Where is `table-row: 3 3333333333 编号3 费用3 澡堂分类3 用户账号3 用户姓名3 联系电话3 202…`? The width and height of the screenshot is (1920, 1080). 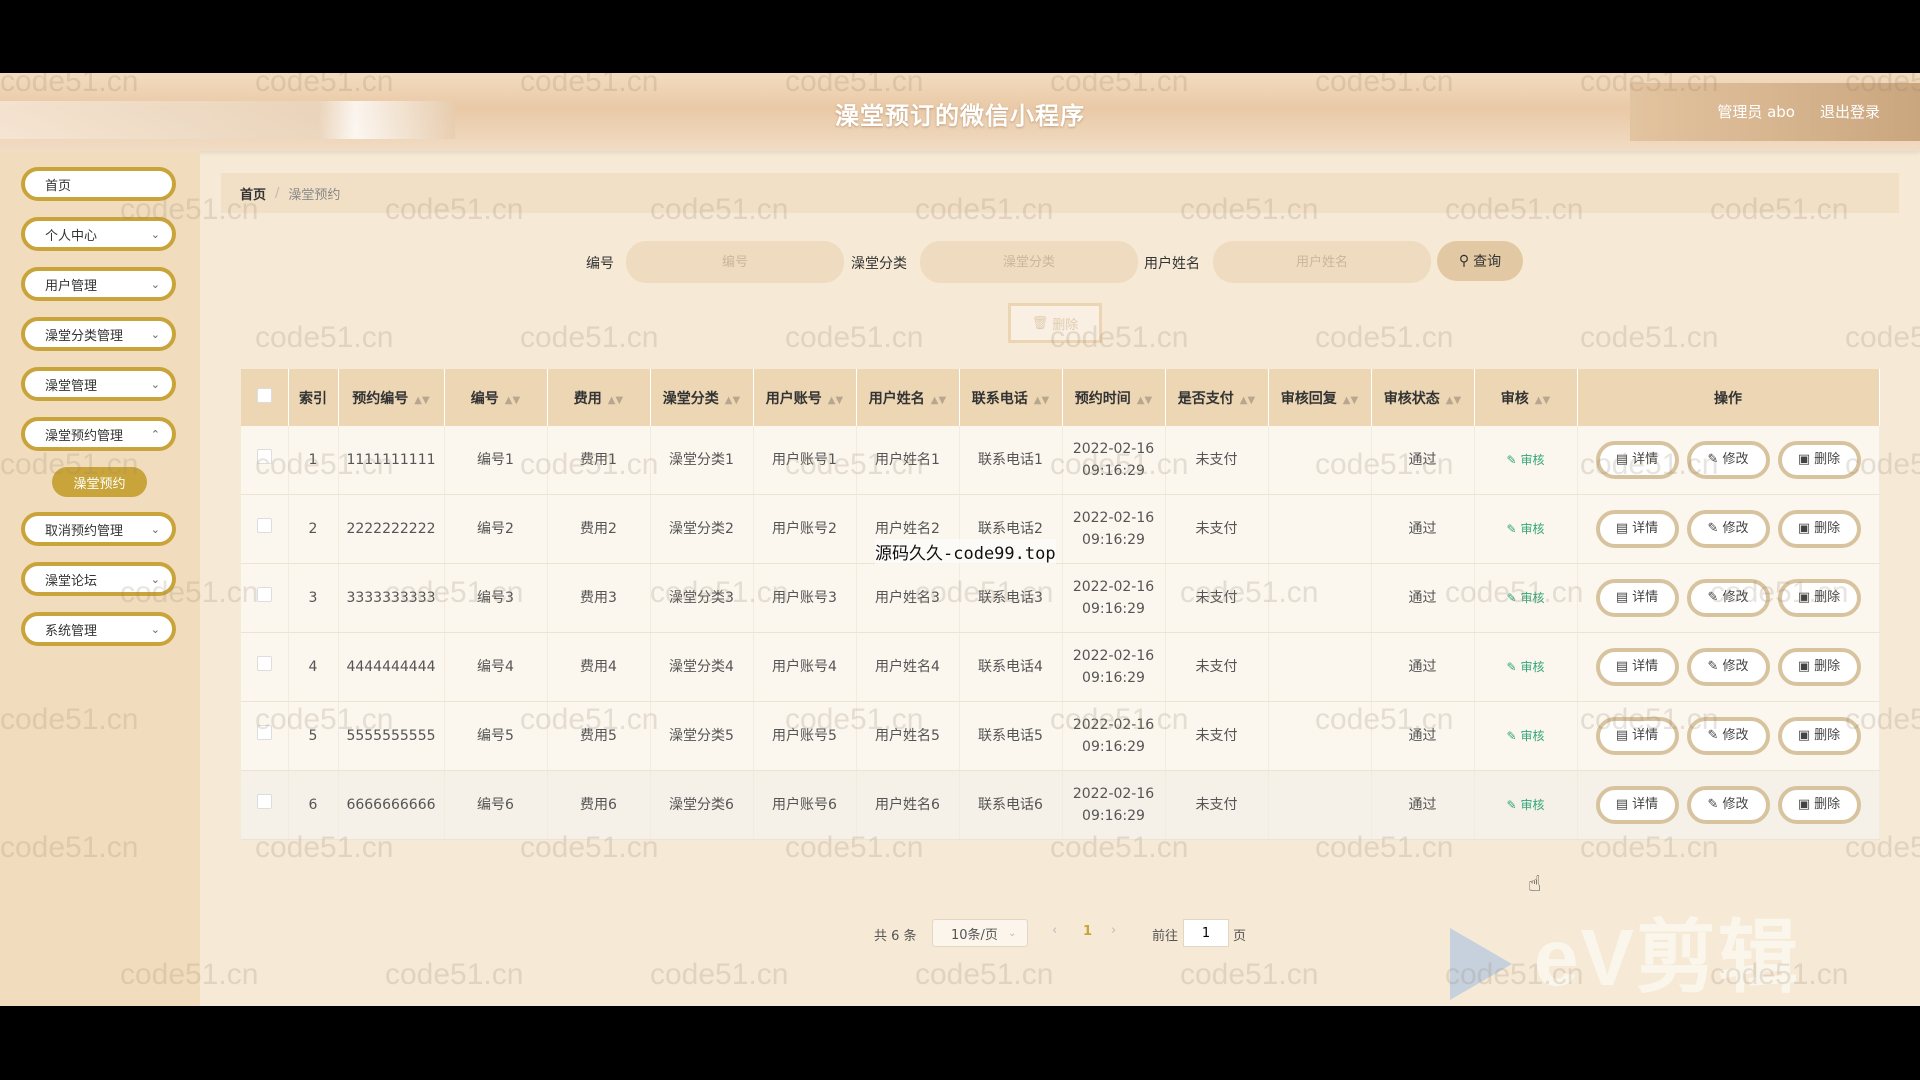
table-row: 3 3333333333 编号3 费用3 澡堂分类3 用户账号3 用户姓名3 联系电话3 202… is located at coordinates (1060, 598).